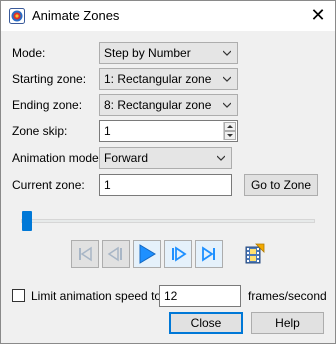  Describe the element at coordinates (47, 105) in the screenshot. I see `ending-zone-label: Ending zone:` at that location.